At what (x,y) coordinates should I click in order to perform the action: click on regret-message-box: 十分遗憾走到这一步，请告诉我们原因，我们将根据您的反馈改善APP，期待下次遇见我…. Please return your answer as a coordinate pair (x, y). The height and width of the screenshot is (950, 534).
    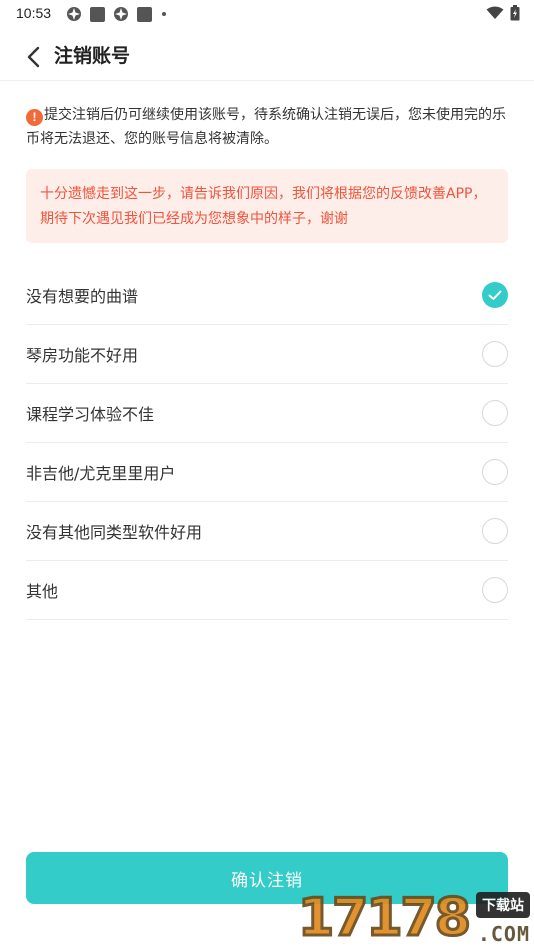
    Looking at the image, I should click on (267, 206).